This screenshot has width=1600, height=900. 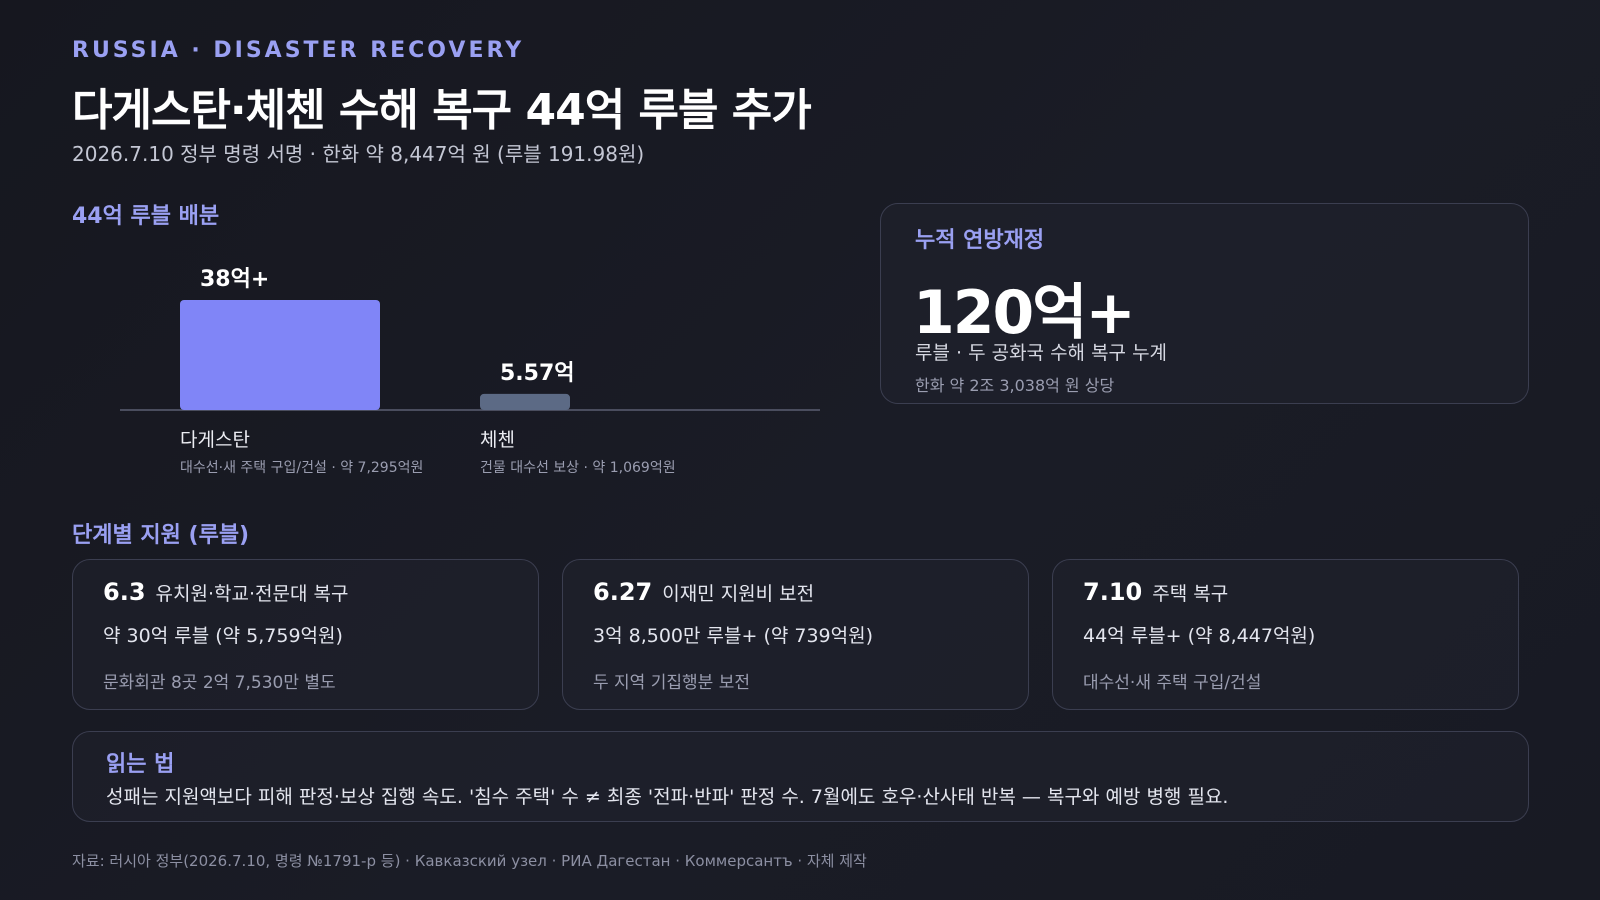 I want to click on eyebrow: RUSSIA · DISASTER RECOVERY, so click(x=298, y=50).